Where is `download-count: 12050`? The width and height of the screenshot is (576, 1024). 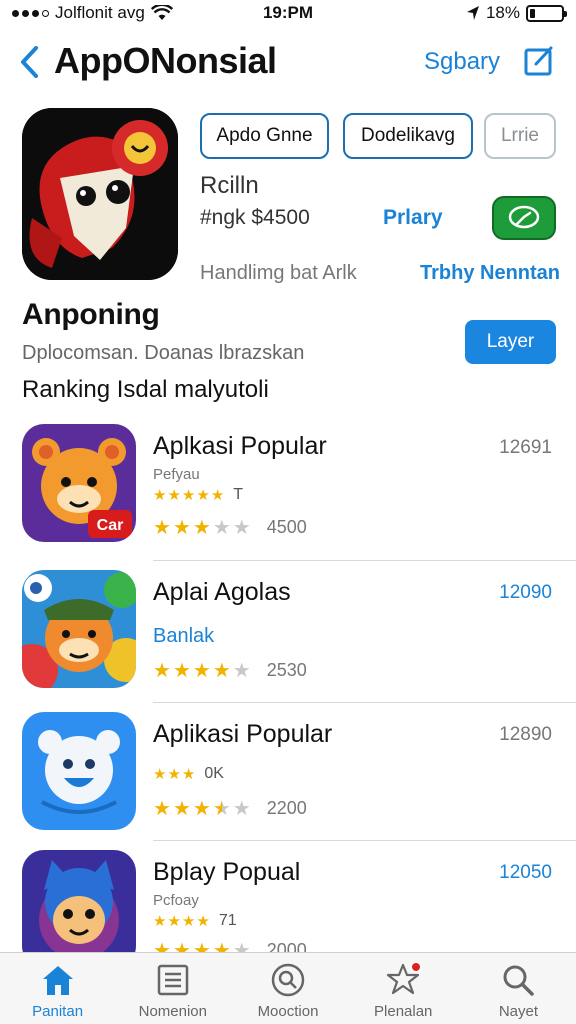 download-count: 12050 is located at coordinates (525, 872).